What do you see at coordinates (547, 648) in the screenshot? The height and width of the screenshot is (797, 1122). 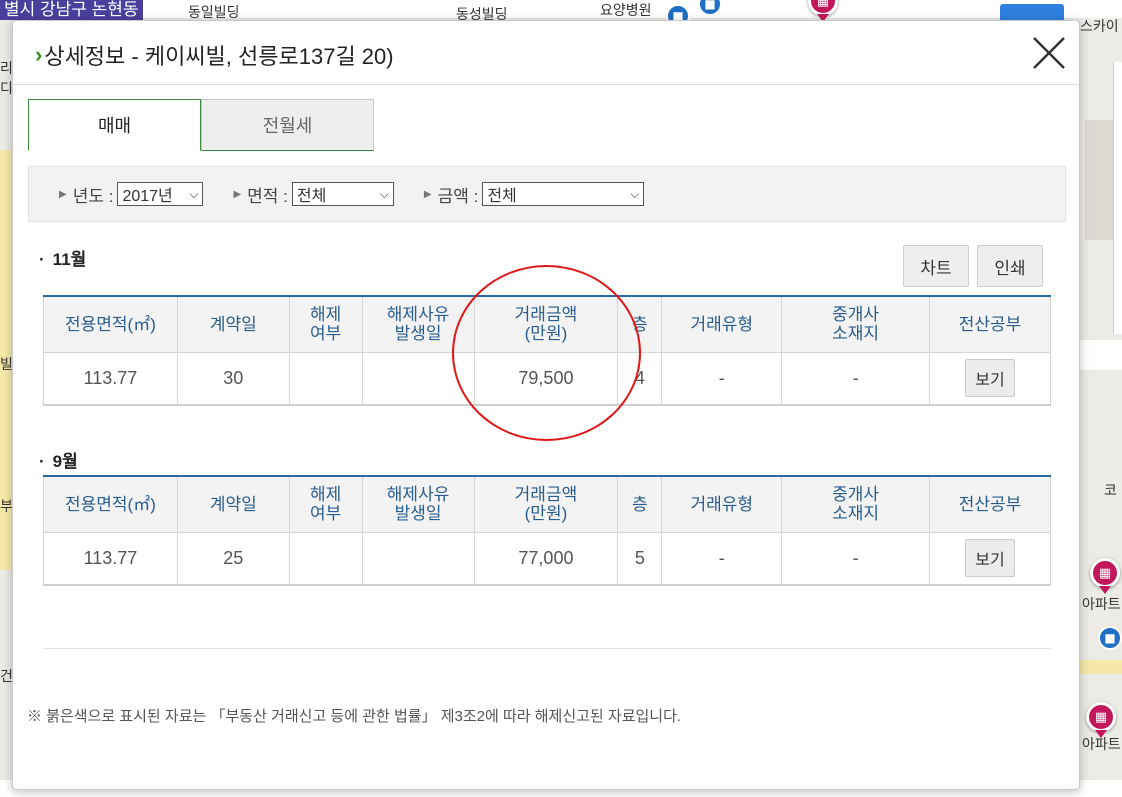 I see `divider` at bounding box center [547, 648].